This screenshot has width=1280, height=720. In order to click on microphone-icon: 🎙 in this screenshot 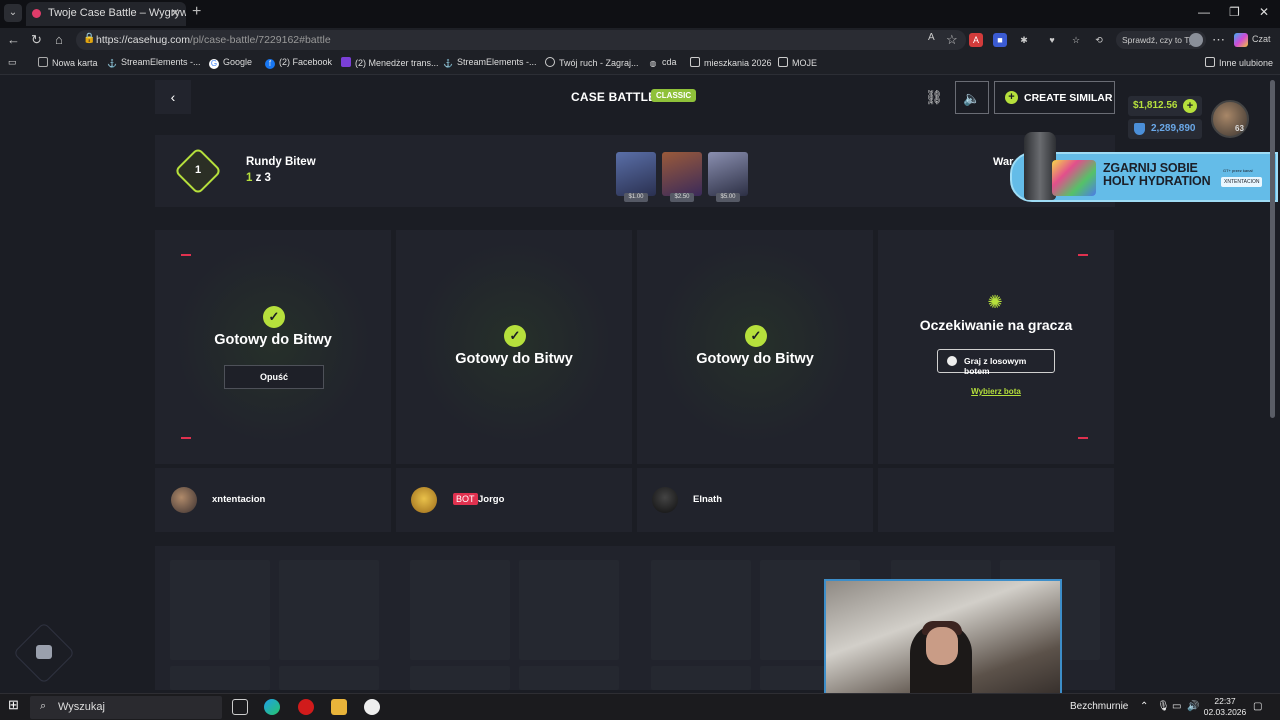, I will do `click(1163, 706)`.